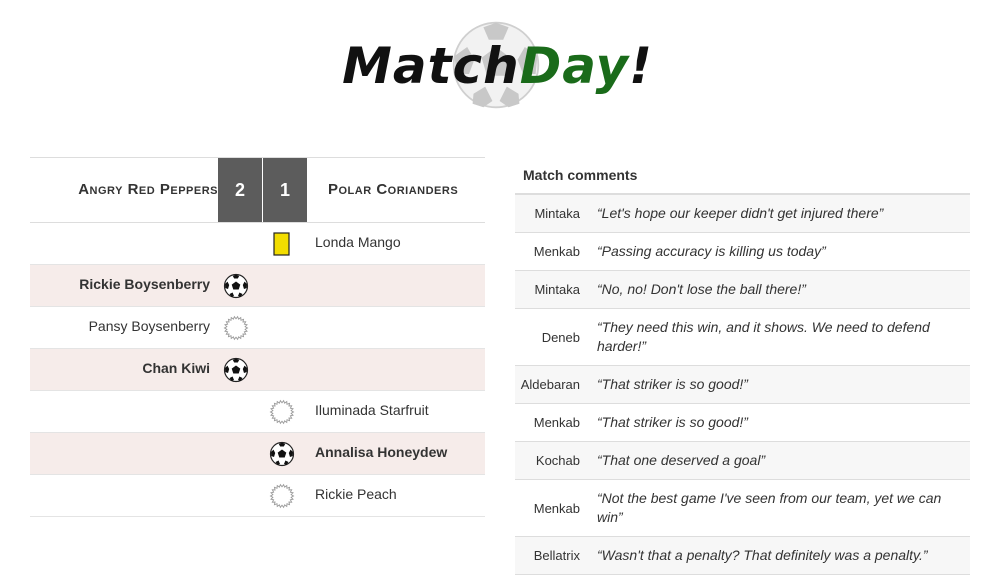 This screenshot has height=575, width=995. Describe the element at coordinates (257, 328) in the screenshot. I see `event-row: Pansy Boysenberry` at that location.